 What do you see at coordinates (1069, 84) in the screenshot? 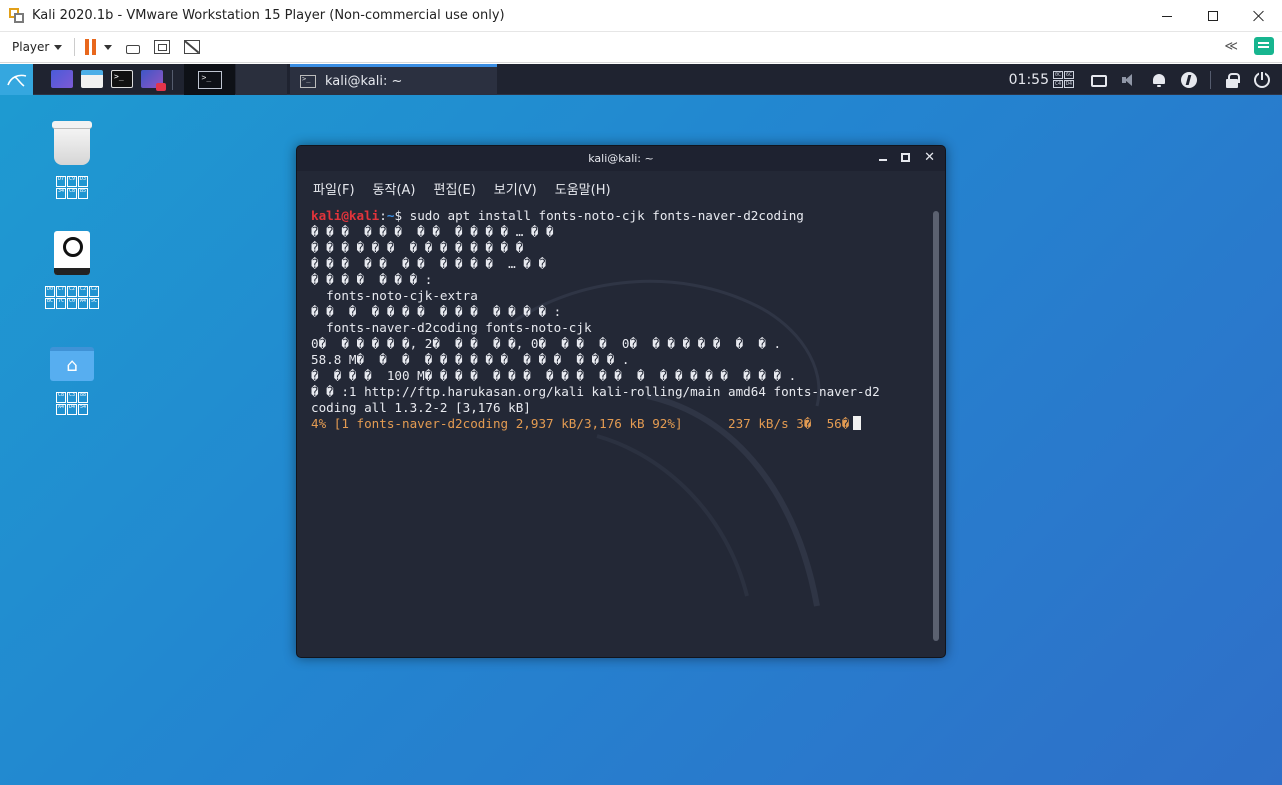
I see `tofu-glyph: D4` at bounding box center [1069, 84].